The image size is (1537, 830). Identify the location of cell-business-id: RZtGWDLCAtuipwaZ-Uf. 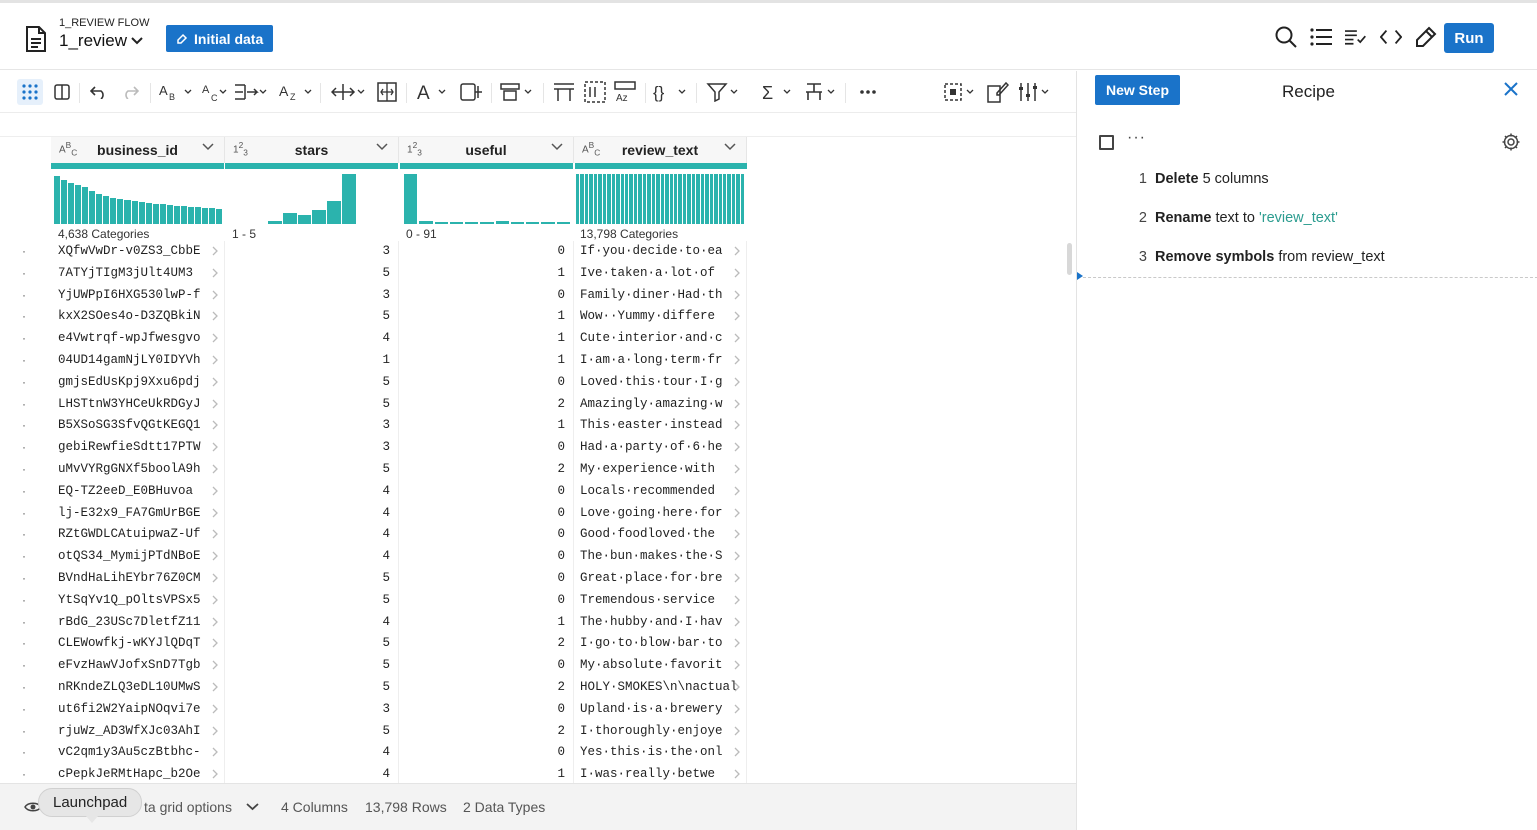
(138, 535).